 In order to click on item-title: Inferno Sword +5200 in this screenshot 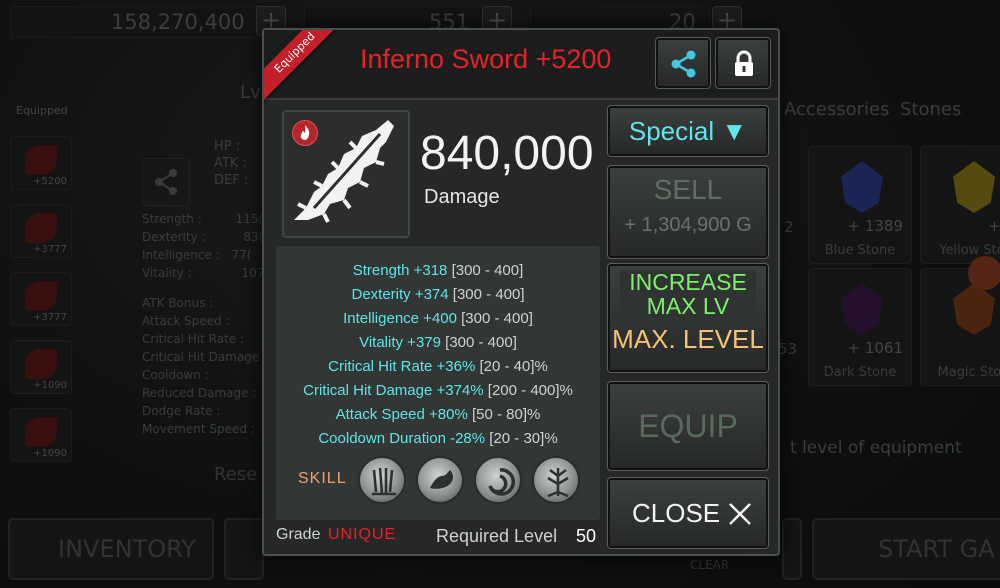, I will do `click(486, 59)`.